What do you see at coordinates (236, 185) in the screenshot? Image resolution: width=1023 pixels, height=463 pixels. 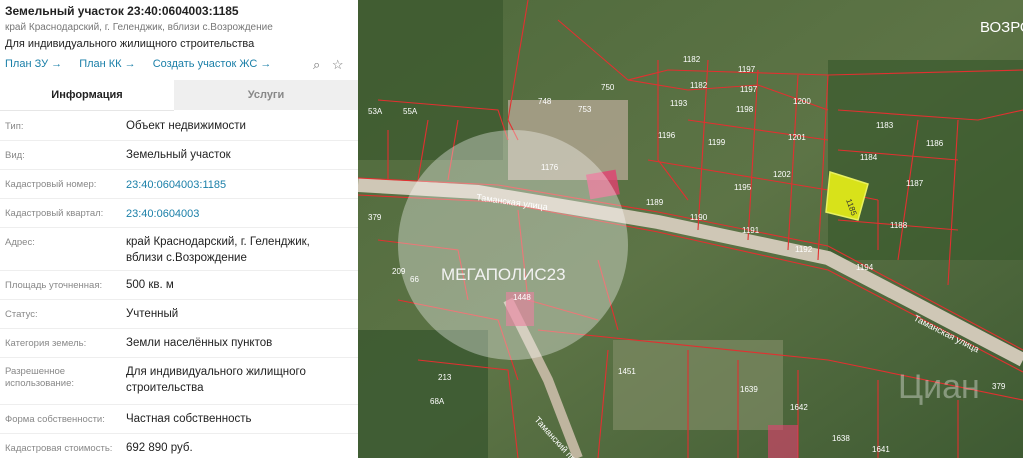 I see `cadastral-number-link: 23:40:0604003:1185` at bounding box center [236, 185].